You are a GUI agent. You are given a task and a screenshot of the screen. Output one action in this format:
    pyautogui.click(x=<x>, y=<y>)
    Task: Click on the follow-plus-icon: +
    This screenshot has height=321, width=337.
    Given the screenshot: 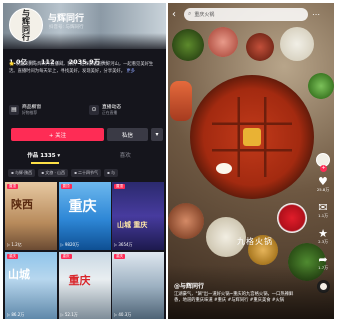 What is the action you would take?
    pyautogui.click(x=323, y=168)
    